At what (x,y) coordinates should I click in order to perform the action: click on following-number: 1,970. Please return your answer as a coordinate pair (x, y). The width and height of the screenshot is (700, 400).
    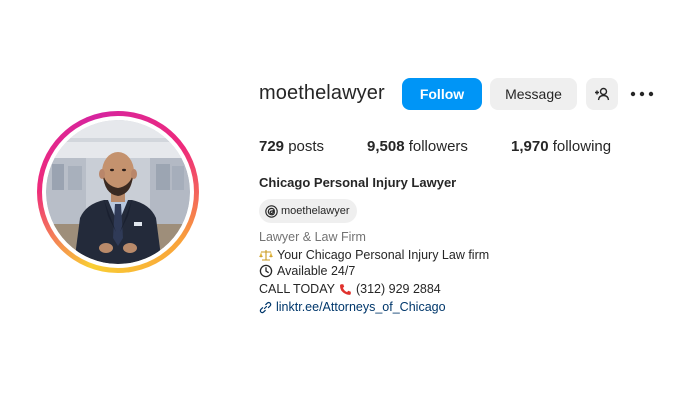
    Looking at the image, I should click on (530, 146).